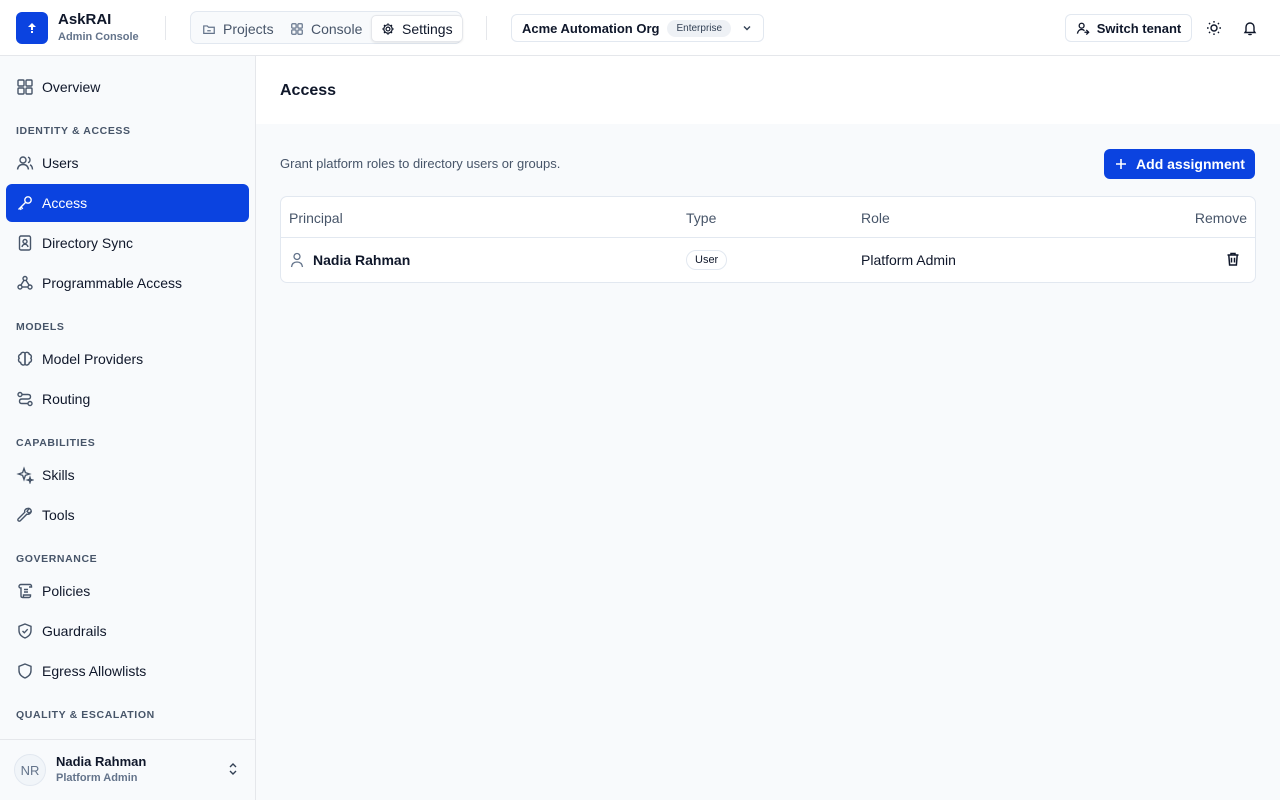 This screenshot has width=1280, height=800. Describe the element at coordinates (32, 28) in the screenshot. I see `brand-logo-icon` at that location.